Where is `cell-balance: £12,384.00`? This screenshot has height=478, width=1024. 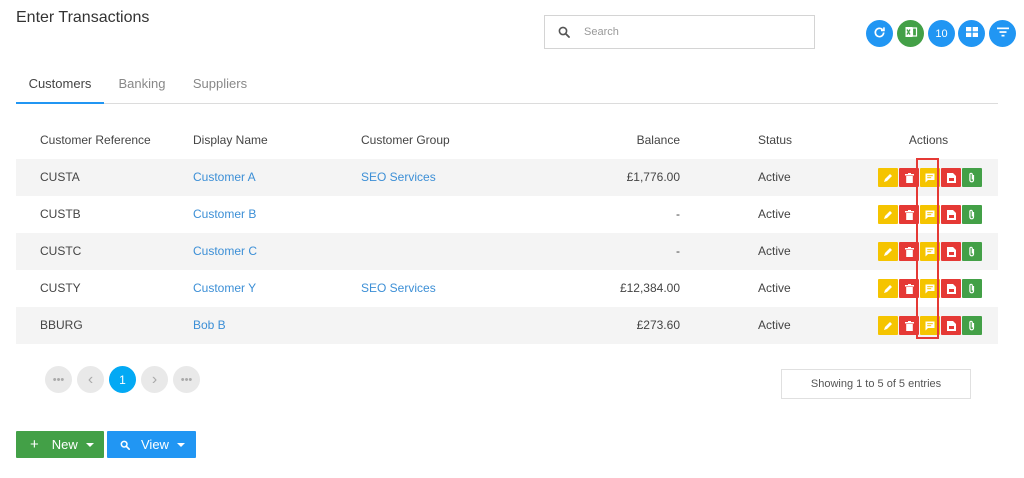 cell-balance: £12,384.00 is located at coordinates (649, 288).